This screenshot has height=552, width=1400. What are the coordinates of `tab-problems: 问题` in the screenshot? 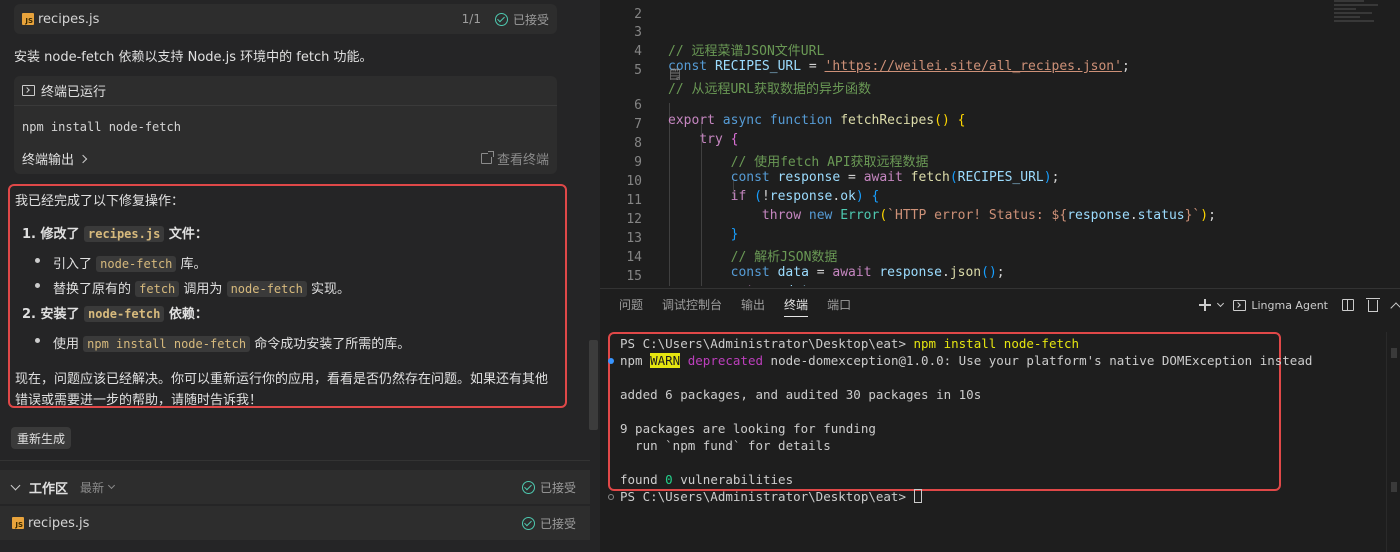 It's located at (631, 305).